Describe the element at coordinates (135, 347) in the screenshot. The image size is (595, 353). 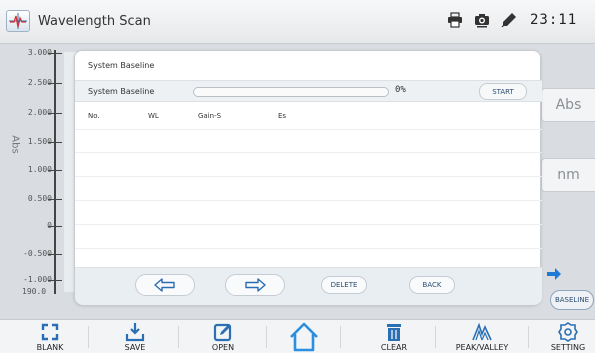
I see `save-label: SAVE` at that location.